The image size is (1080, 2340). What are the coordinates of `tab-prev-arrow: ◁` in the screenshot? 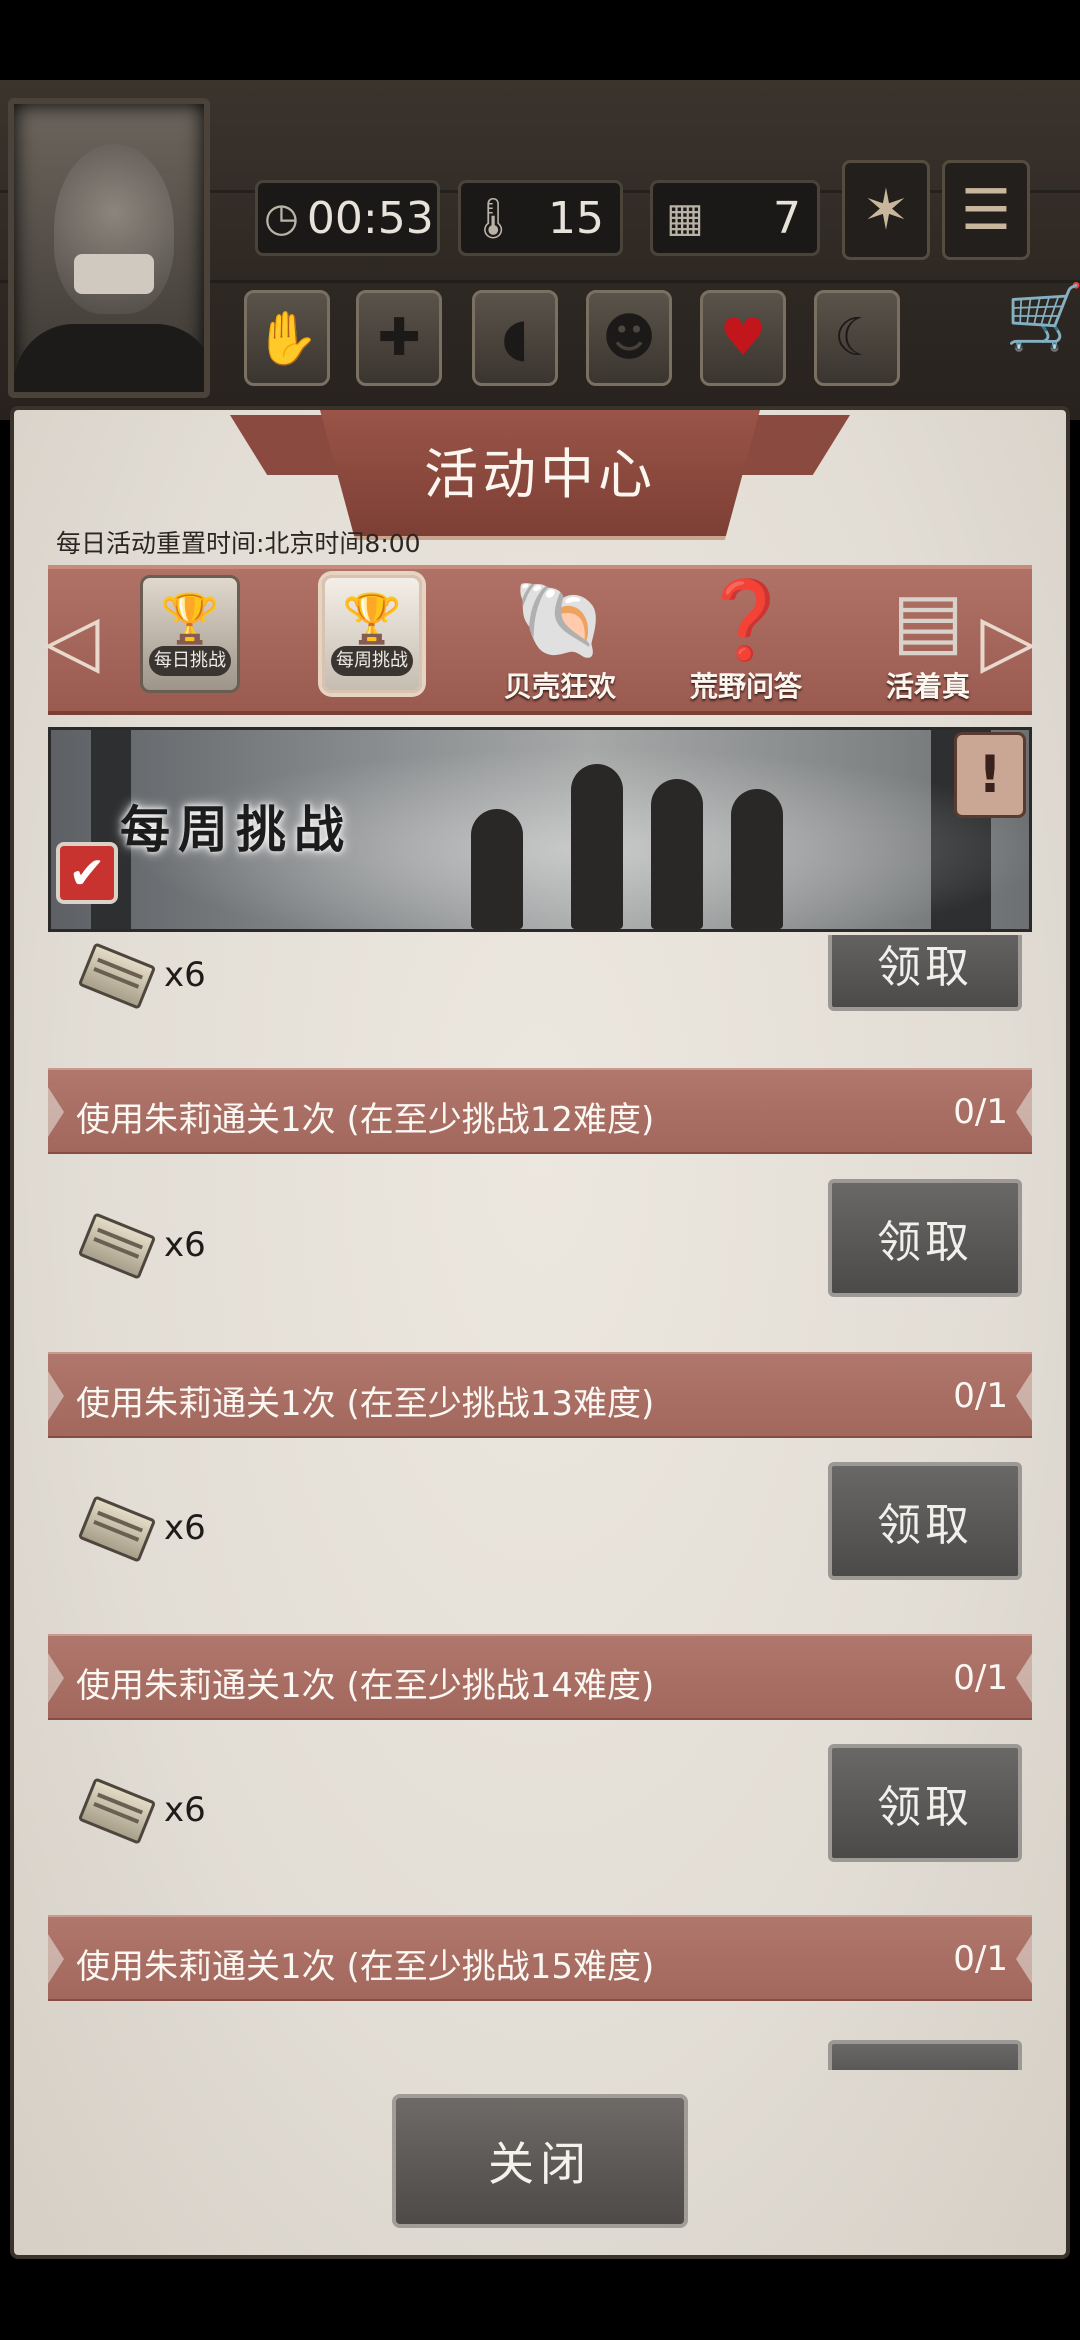 It's located at (72, 640).